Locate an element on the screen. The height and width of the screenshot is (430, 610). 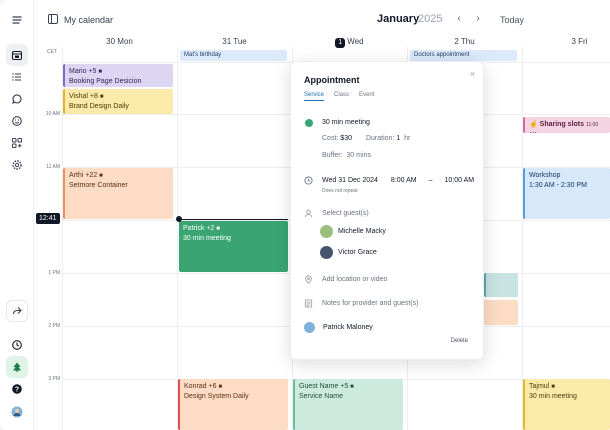
service-color-icon is located at coordinates (308, 122).